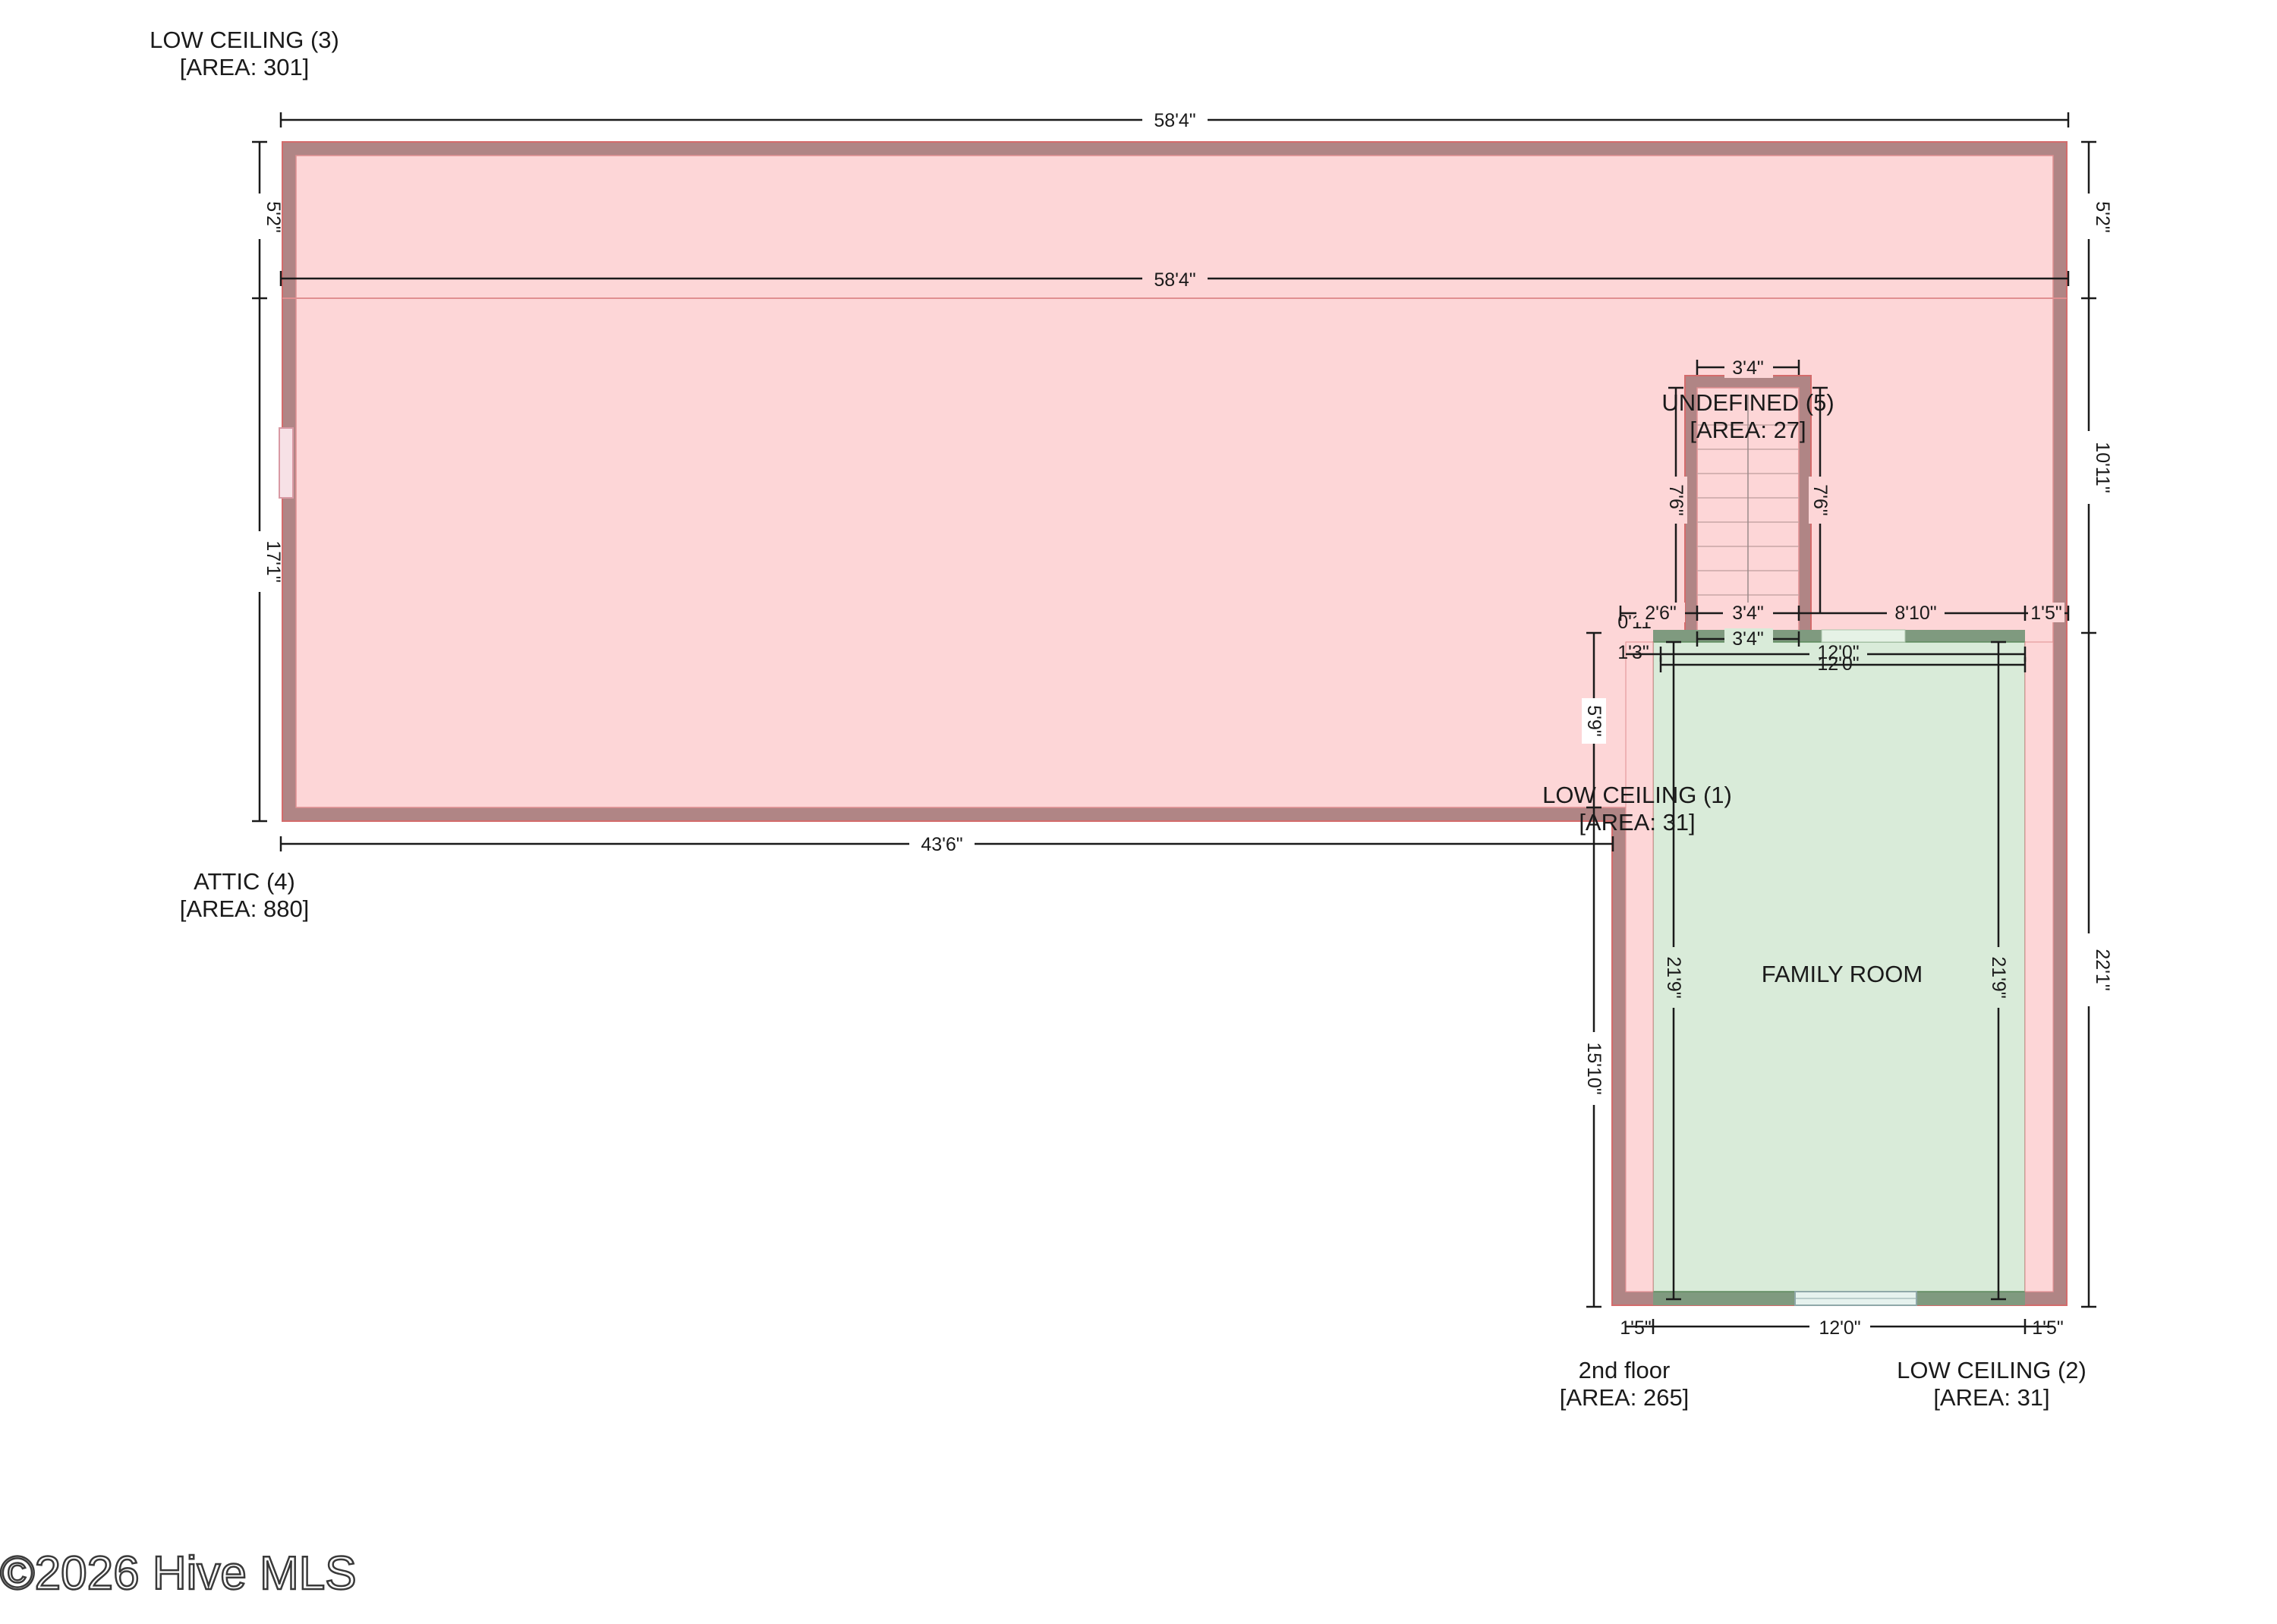  What do you see at coordinates (1625, 1397) in the screenshot?
I see `area-2nd-floor: [AREA: 265]` at bounding box center [1625, 1397].